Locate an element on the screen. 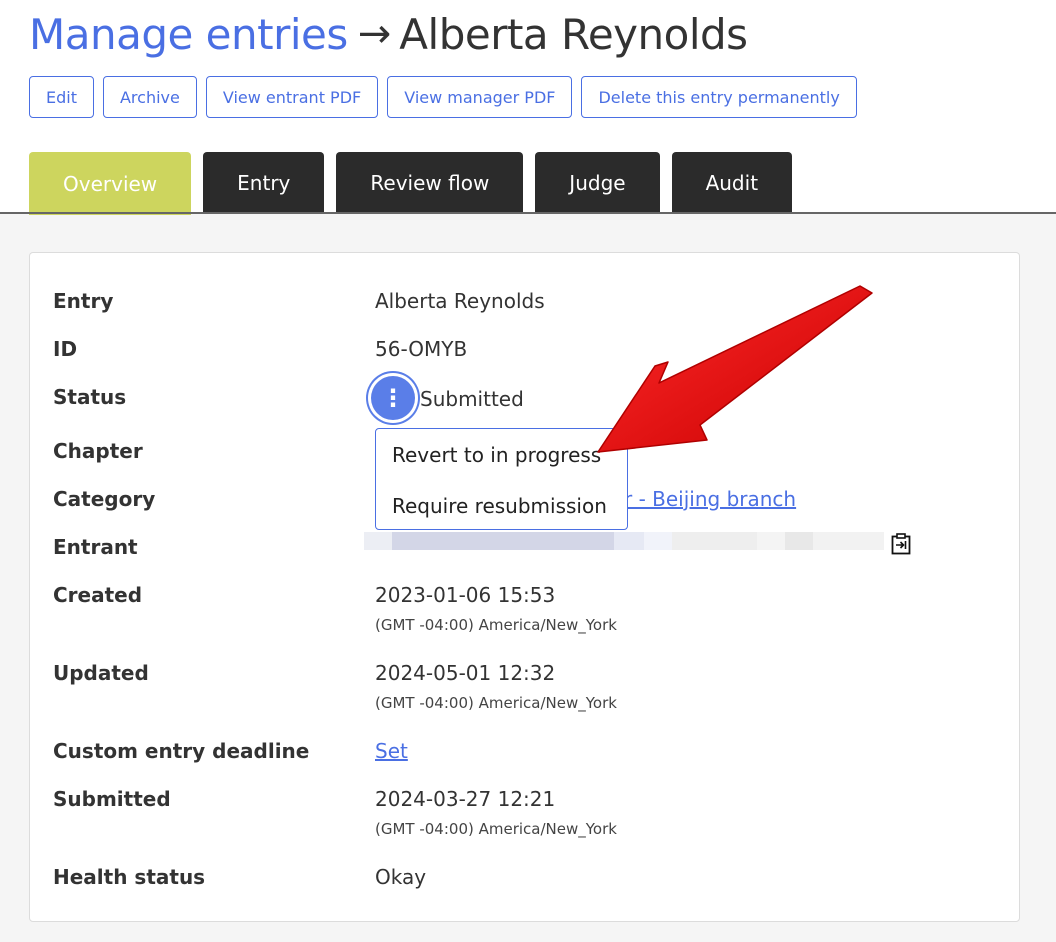 The image size is (1056, 942). delete-entry-button: Delete this entry permanently is located at coordinates (719, 97).